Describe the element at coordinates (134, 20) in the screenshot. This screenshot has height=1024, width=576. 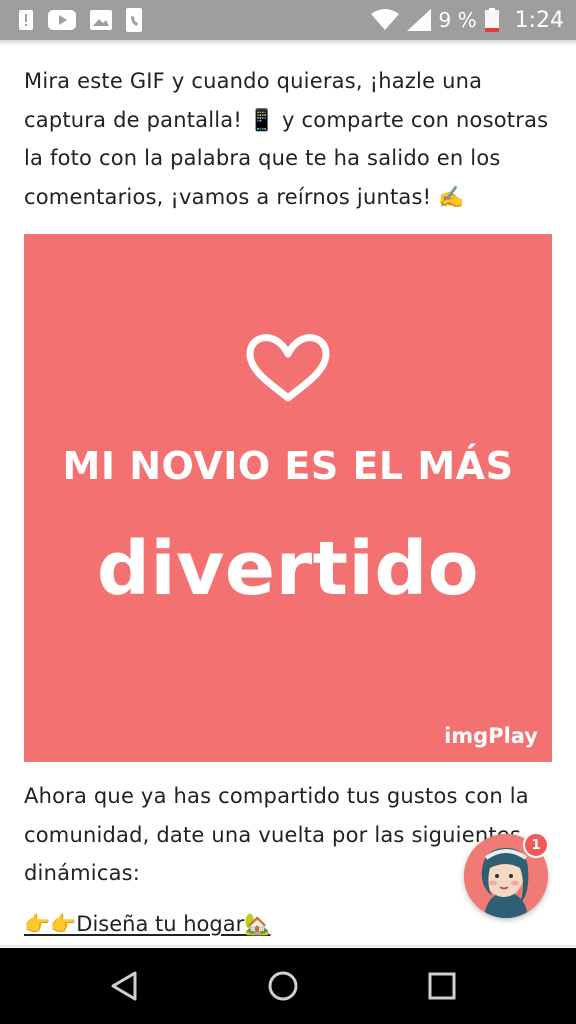
I see `phone-icon` at that location.